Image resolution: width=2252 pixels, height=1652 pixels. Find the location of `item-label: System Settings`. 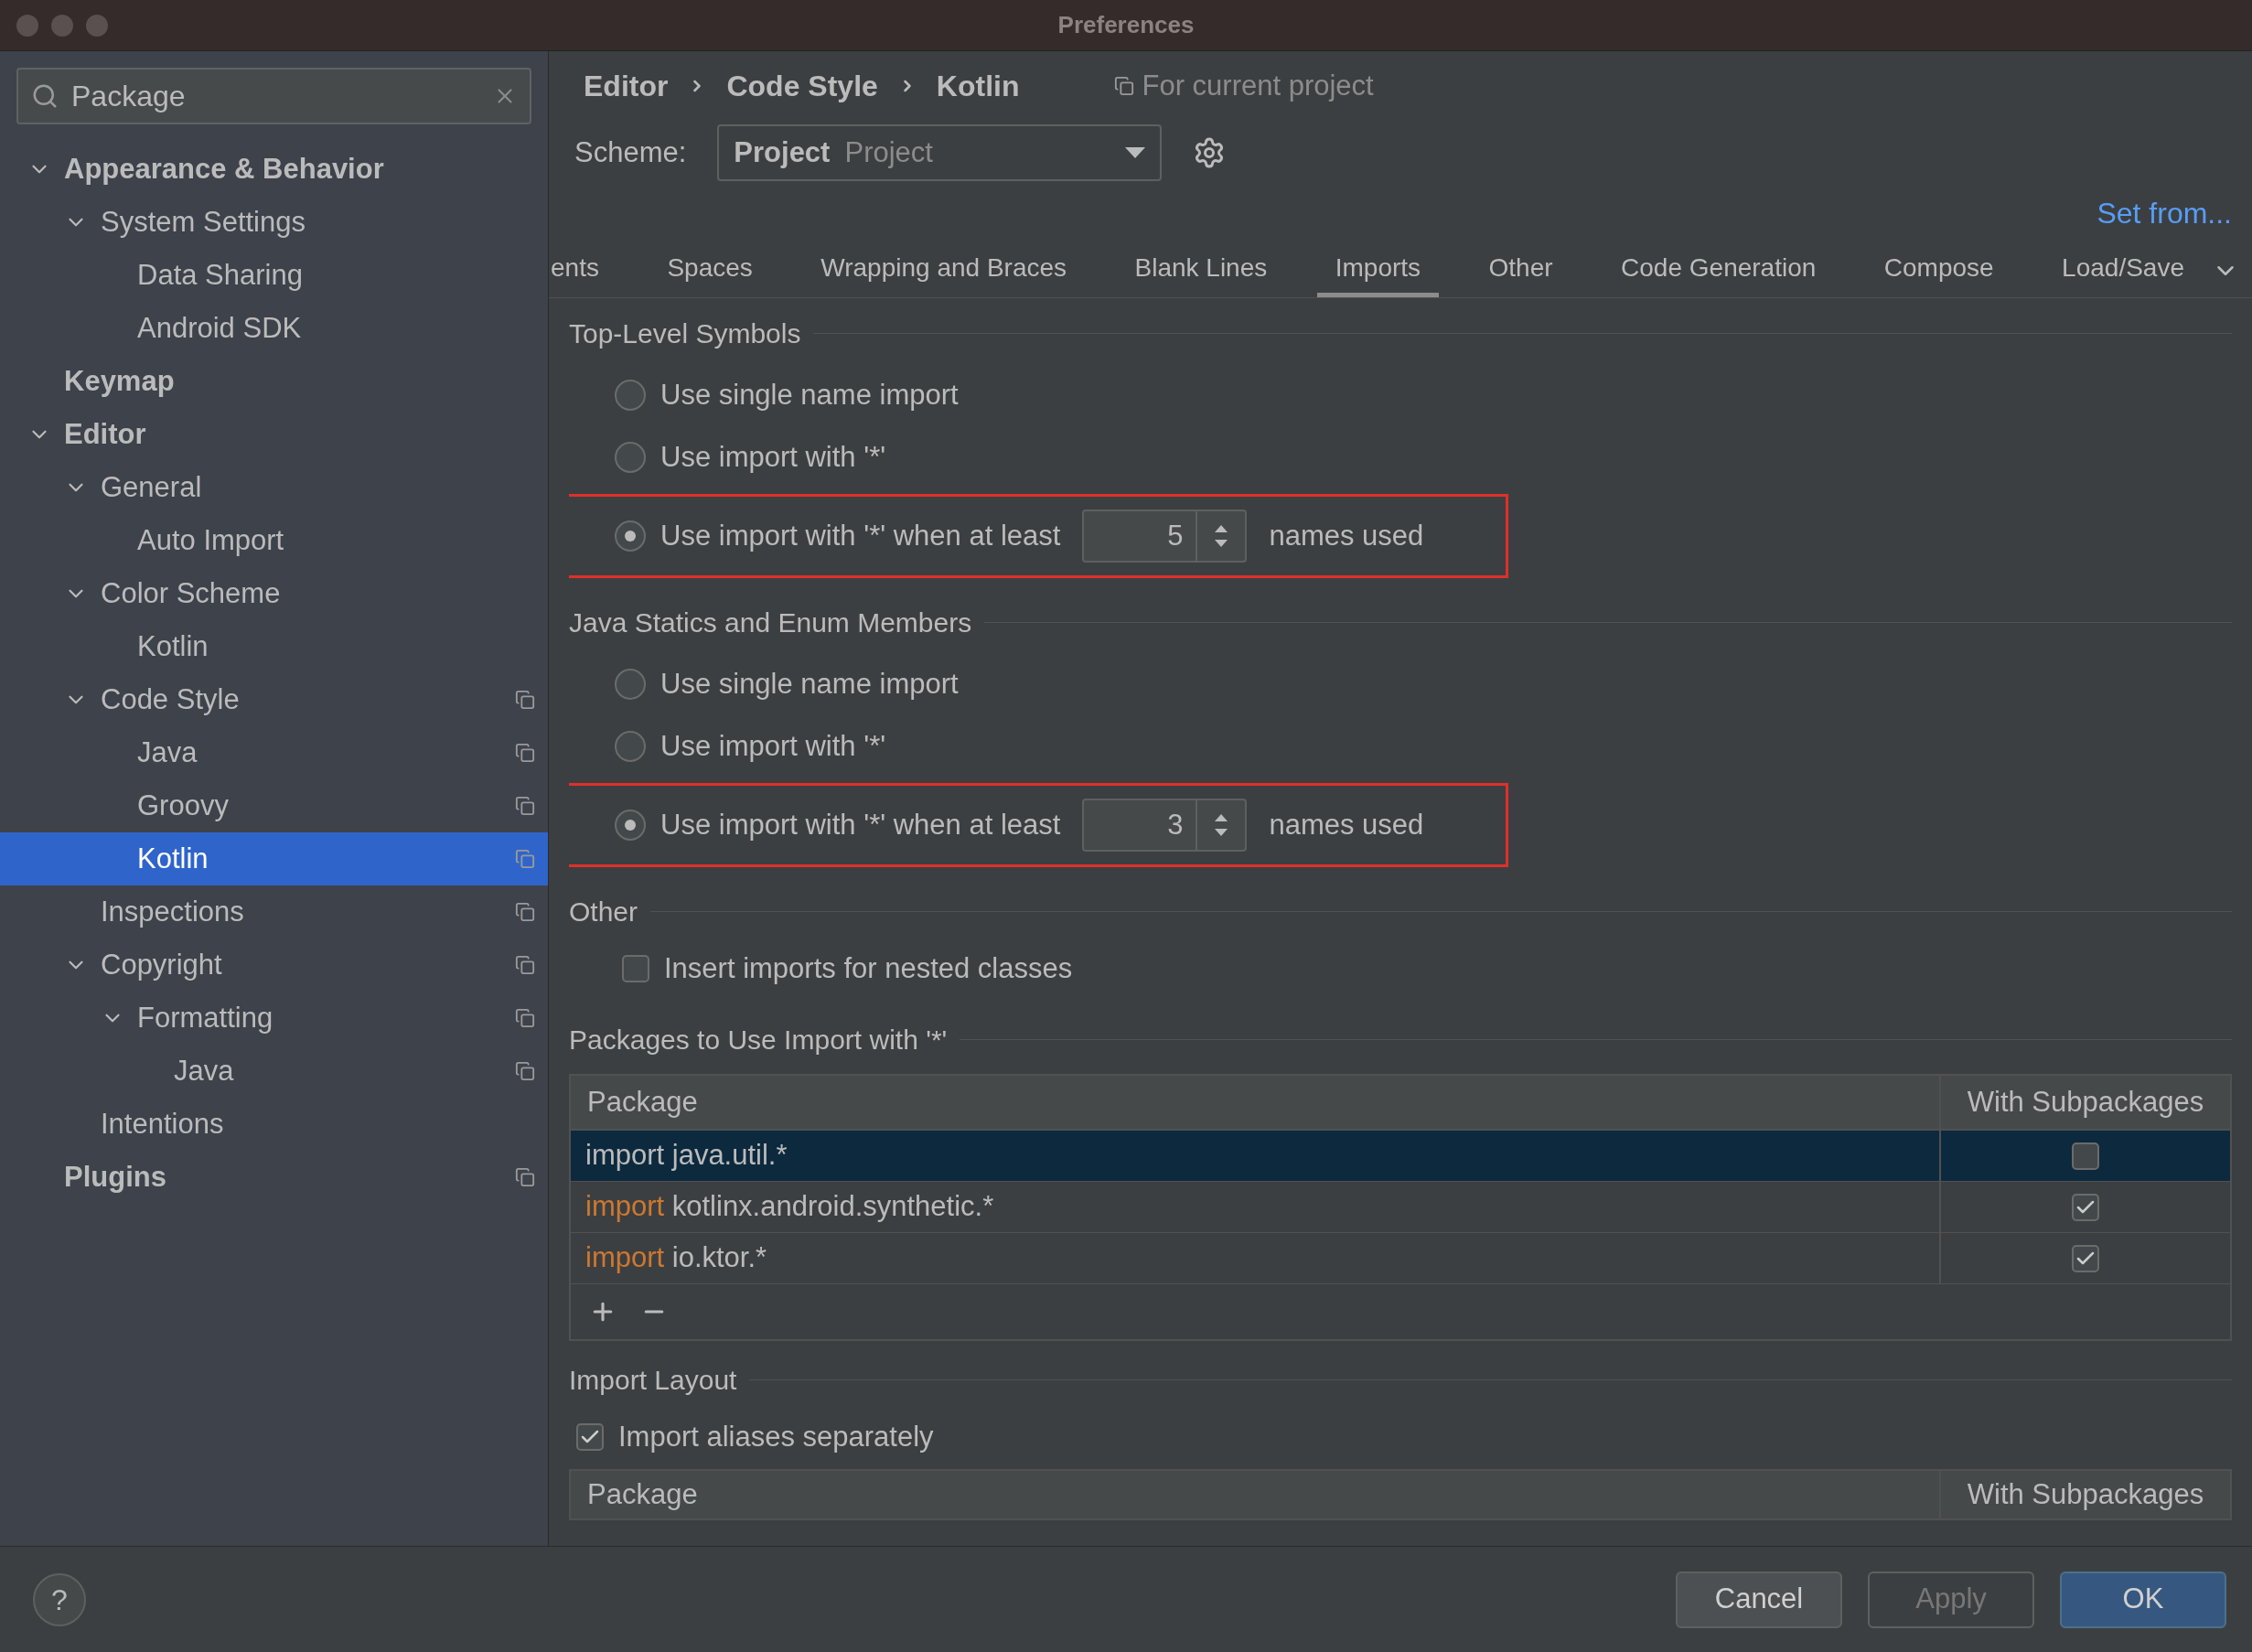

item-label: System Settings is located at coordinates (203, 222).